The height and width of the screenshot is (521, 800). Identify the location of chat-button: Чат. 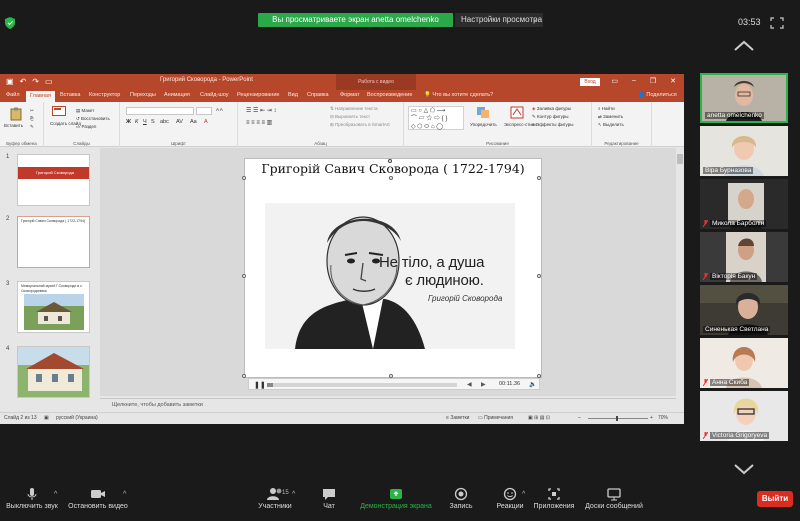
(329, 498).